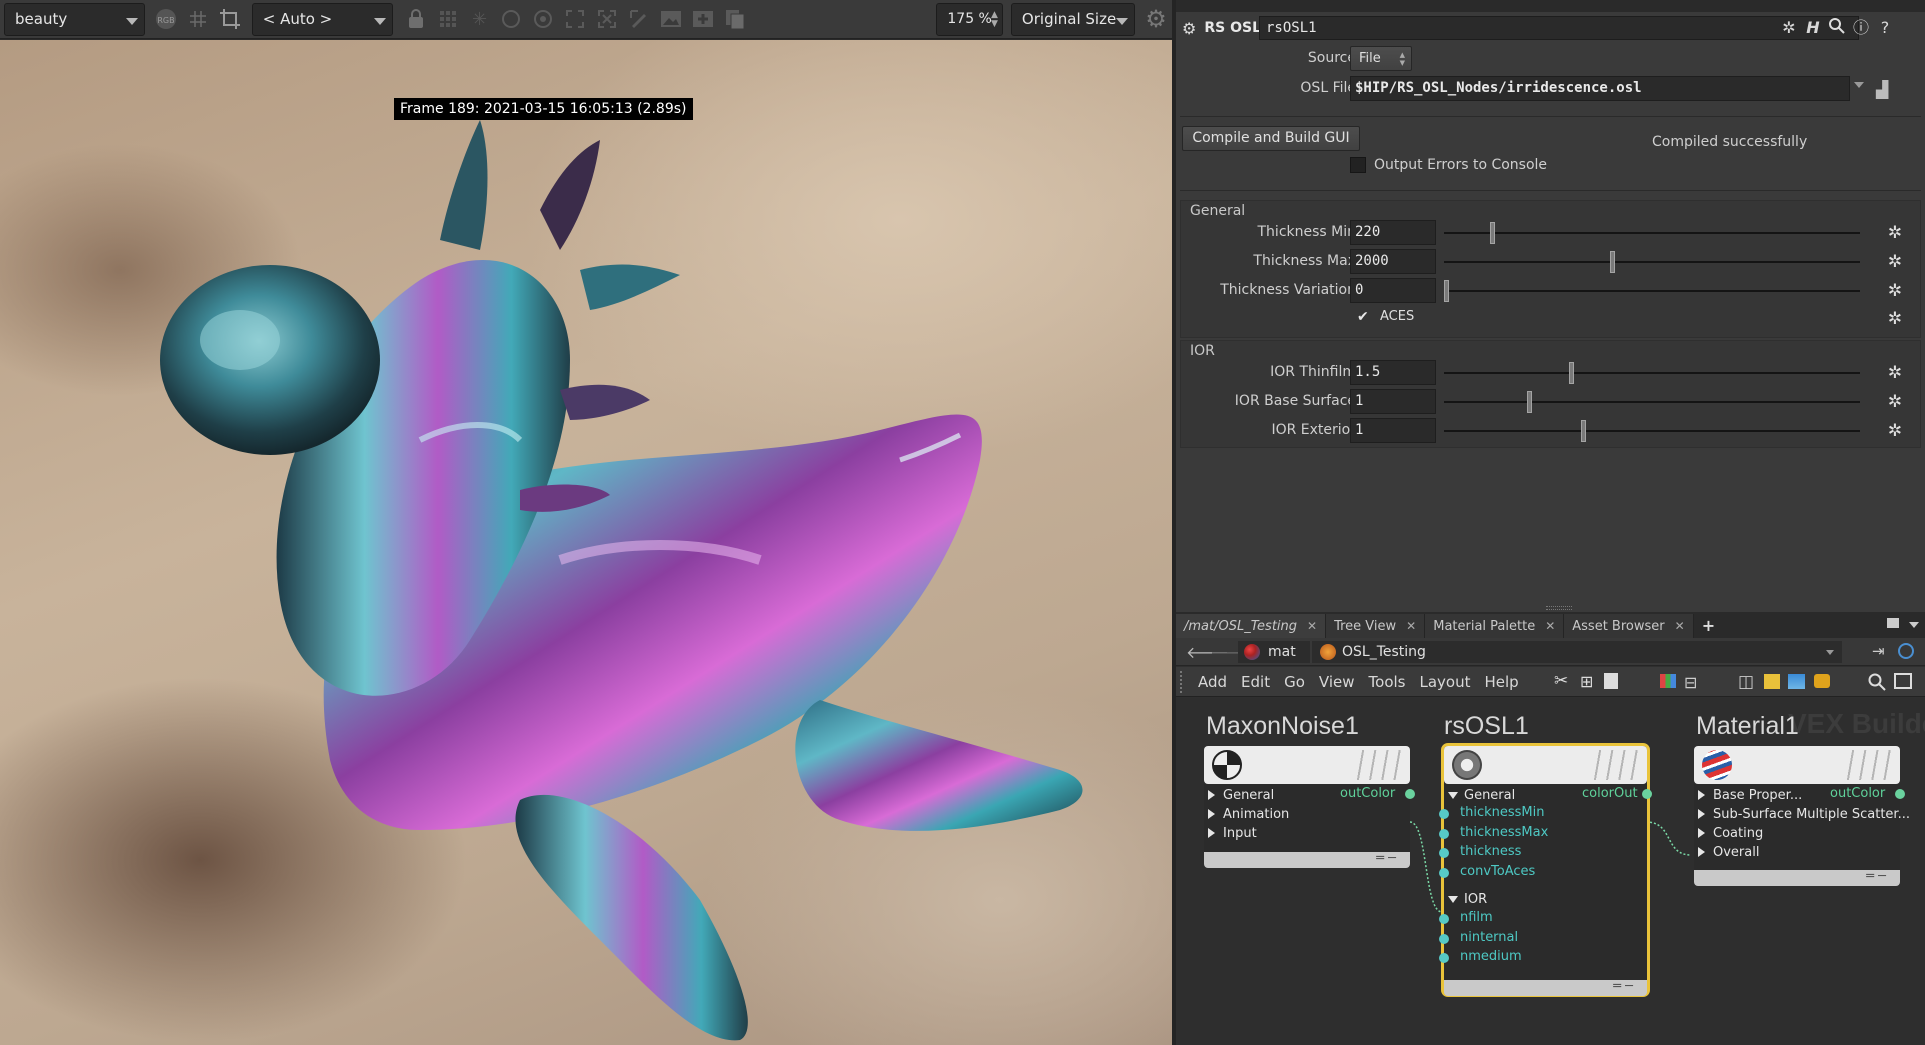 This screenshot has height=1045, width=1925. What do you see at coordinates (1255, 682) in the screenshot?
I see `menu-item: Edit` at bounding box center [1255, 682].